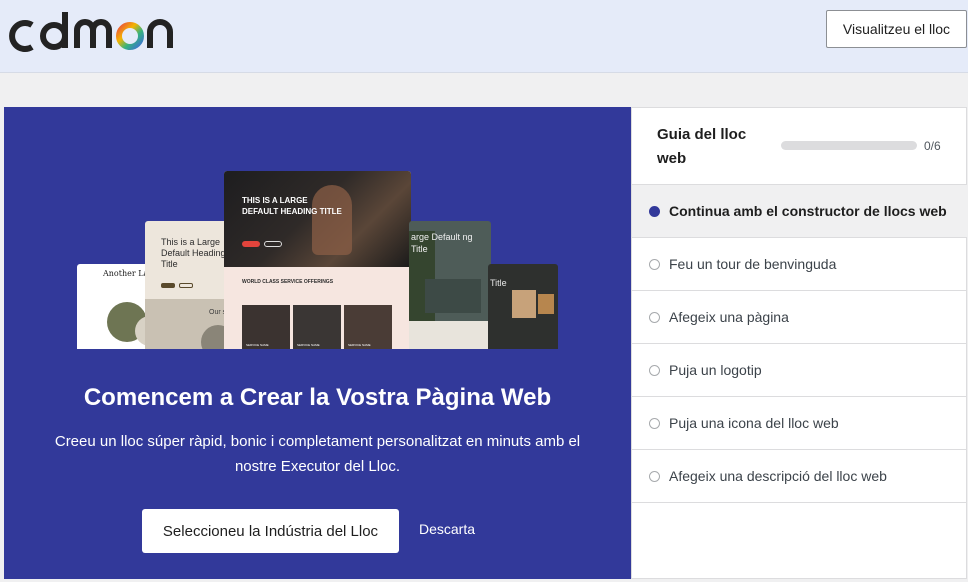  Describe the element at coordinates (702, 146) in the screenshot. I see `site-guide-title: Guia del lloc web` at that location.